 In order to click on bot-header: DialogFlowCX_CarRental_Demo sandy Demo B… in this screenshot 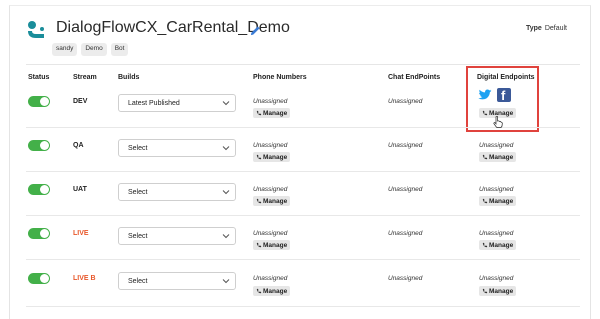, I will do `click(303, 39)`.